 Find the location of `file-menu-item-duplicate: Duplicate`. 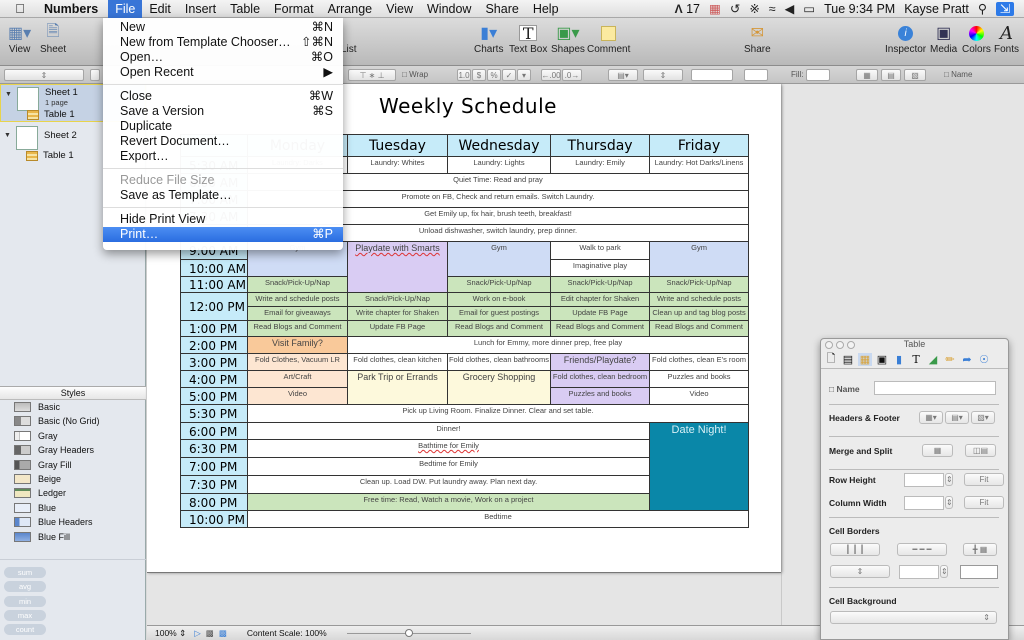

file-menu-item-duplicate: Duplicate is located at coordinates (223, 126).